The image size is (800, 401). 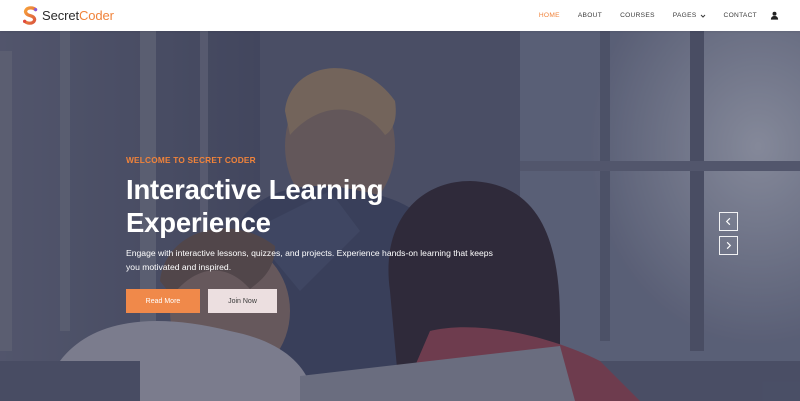 I want to click on nav-item-courses: COURSES, so click(x=637, y=15).